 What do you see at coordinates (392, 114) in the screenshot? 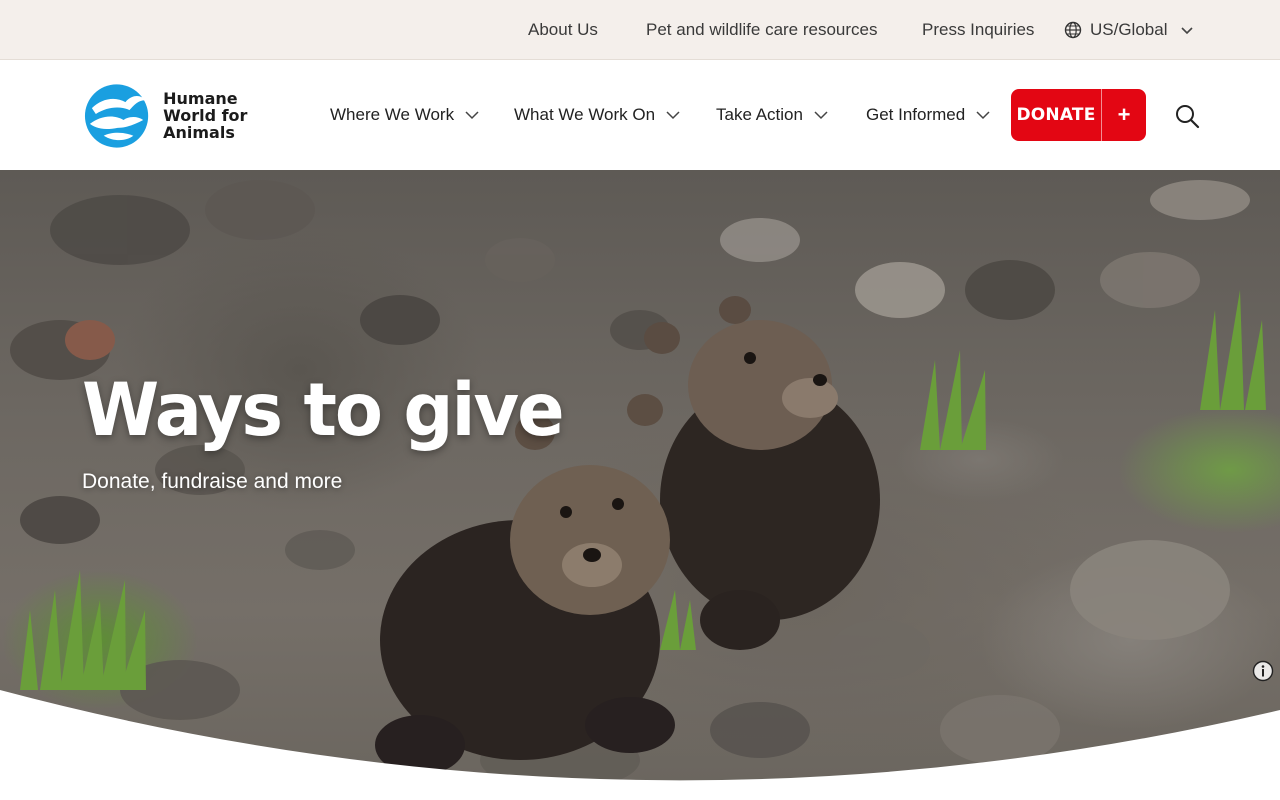
I see `nav-label: Where We Work` at bounding box center [392, 114].